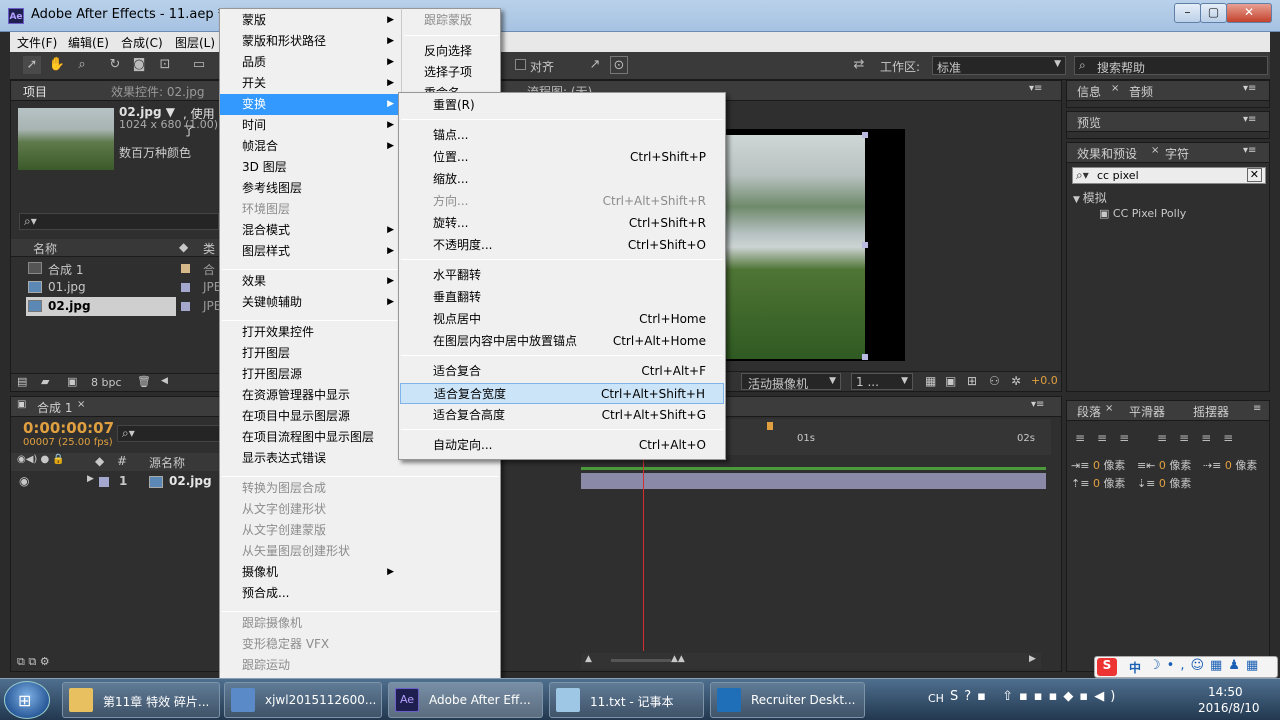 Image resolution: width=1280 pixels, height=720 pixels. What do you see at coordinates (791, 382) in the screenshot?
I see `camera-select: 活动摄像机 ▼` at bounding box center [791, 382].